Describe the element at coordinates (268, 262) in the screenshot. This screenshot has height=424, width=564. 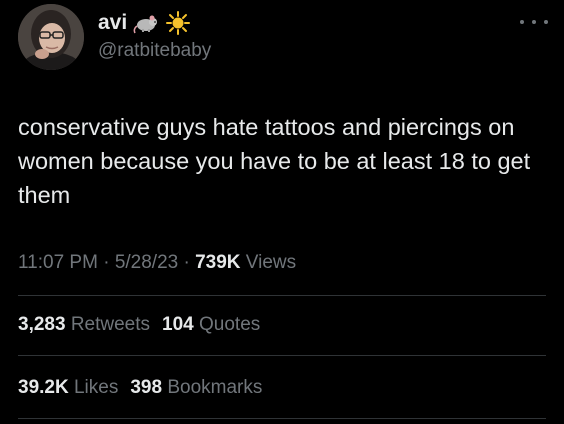
I see `views-label: Views` at that location.